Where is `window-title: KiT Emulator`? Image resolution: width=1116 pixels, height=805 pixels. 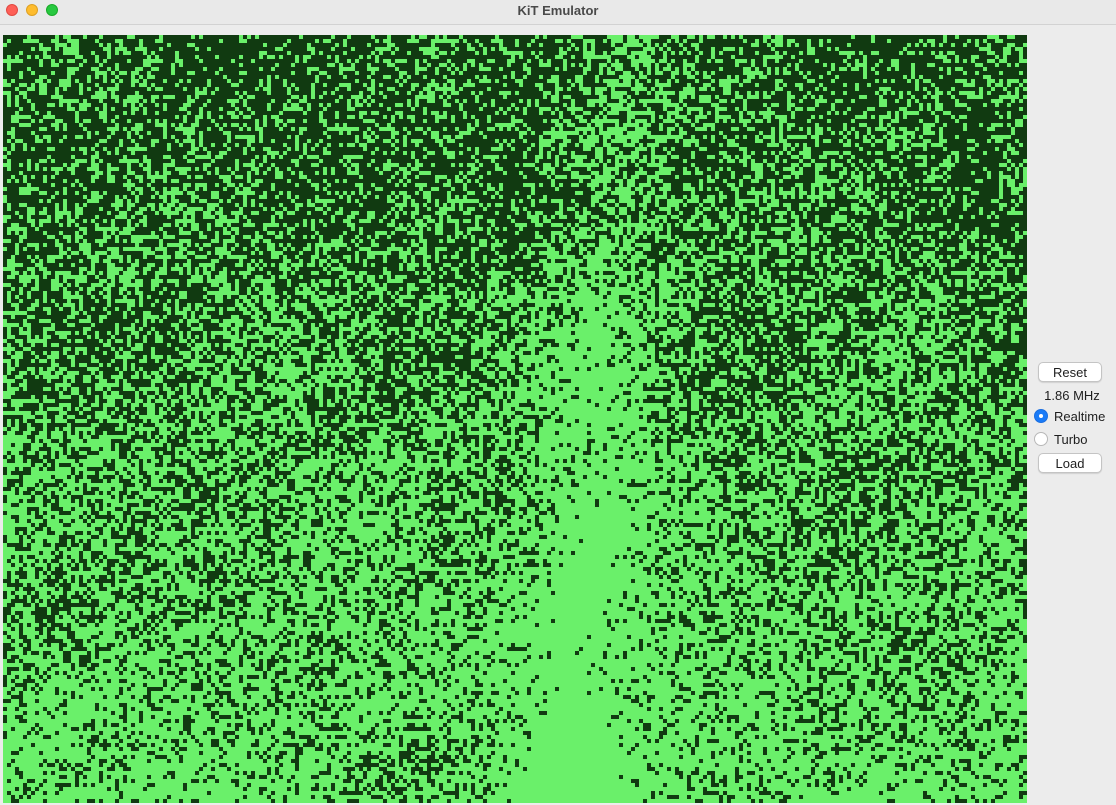 window-title: KiT Emulator is located at coordinates (558, 10).